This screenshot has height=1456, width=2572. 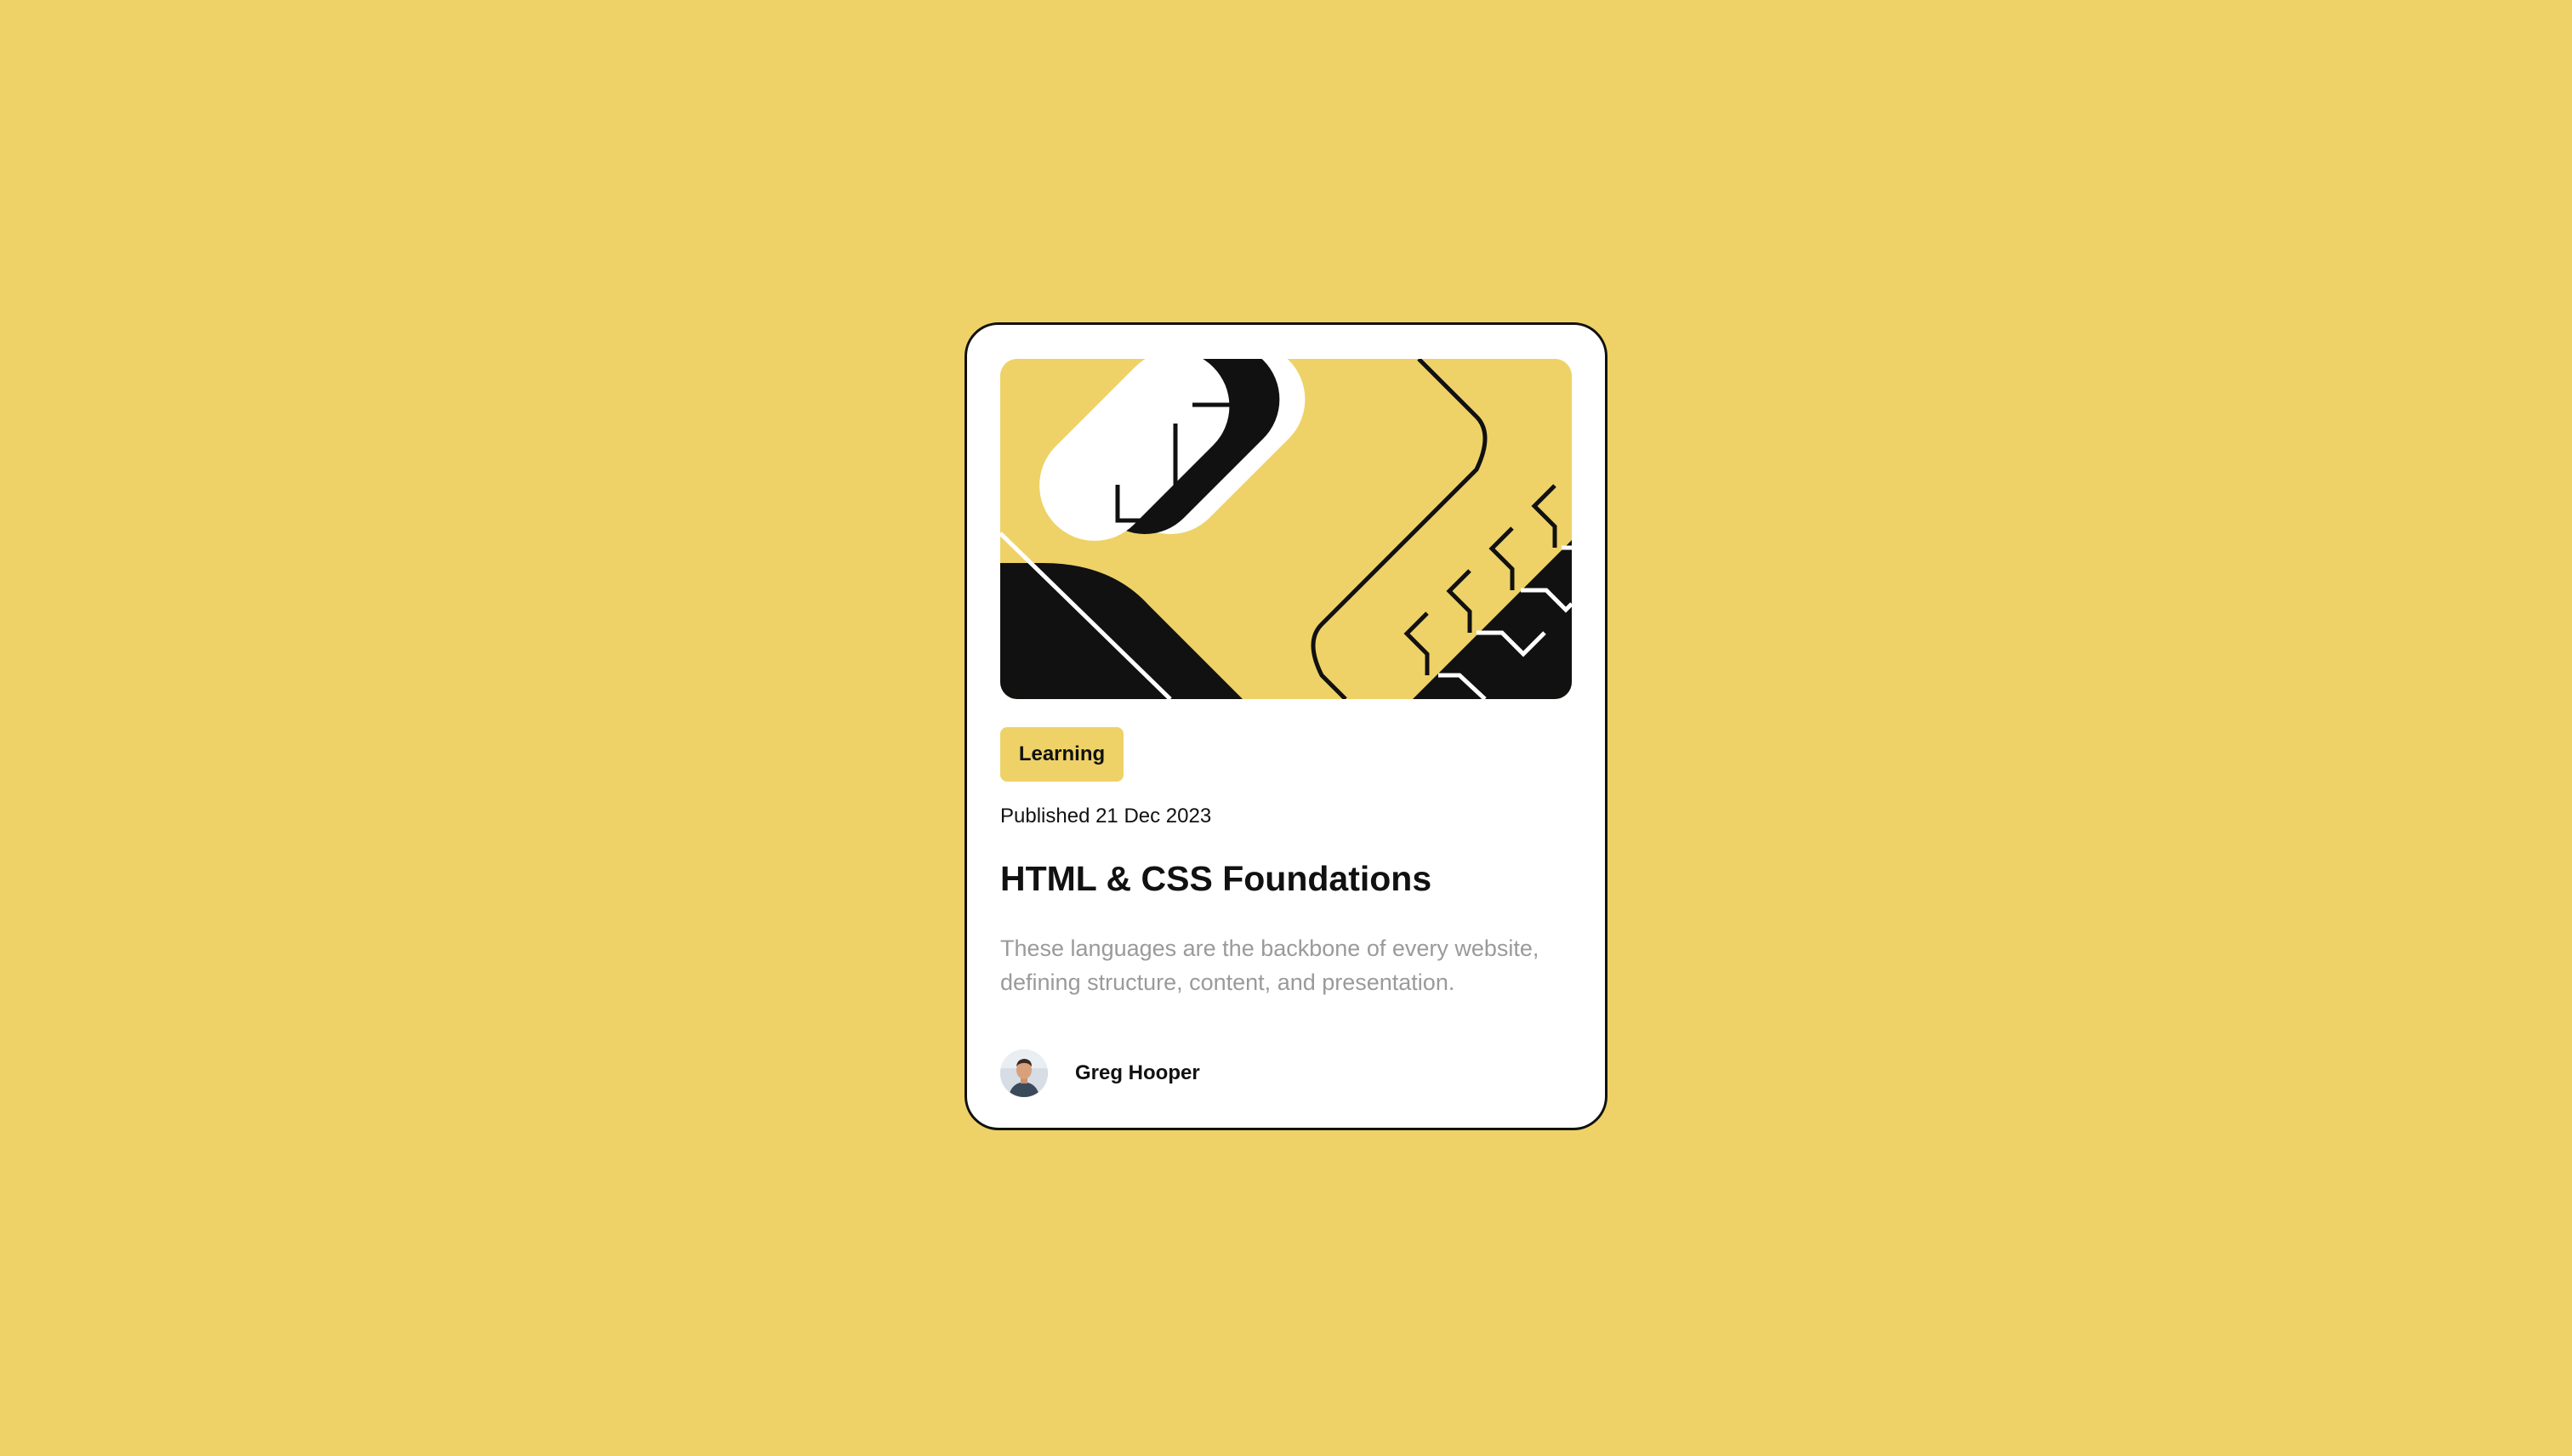 I want to click on card-title: HTML & CSS Foundations, so click(x=1215, y=879).